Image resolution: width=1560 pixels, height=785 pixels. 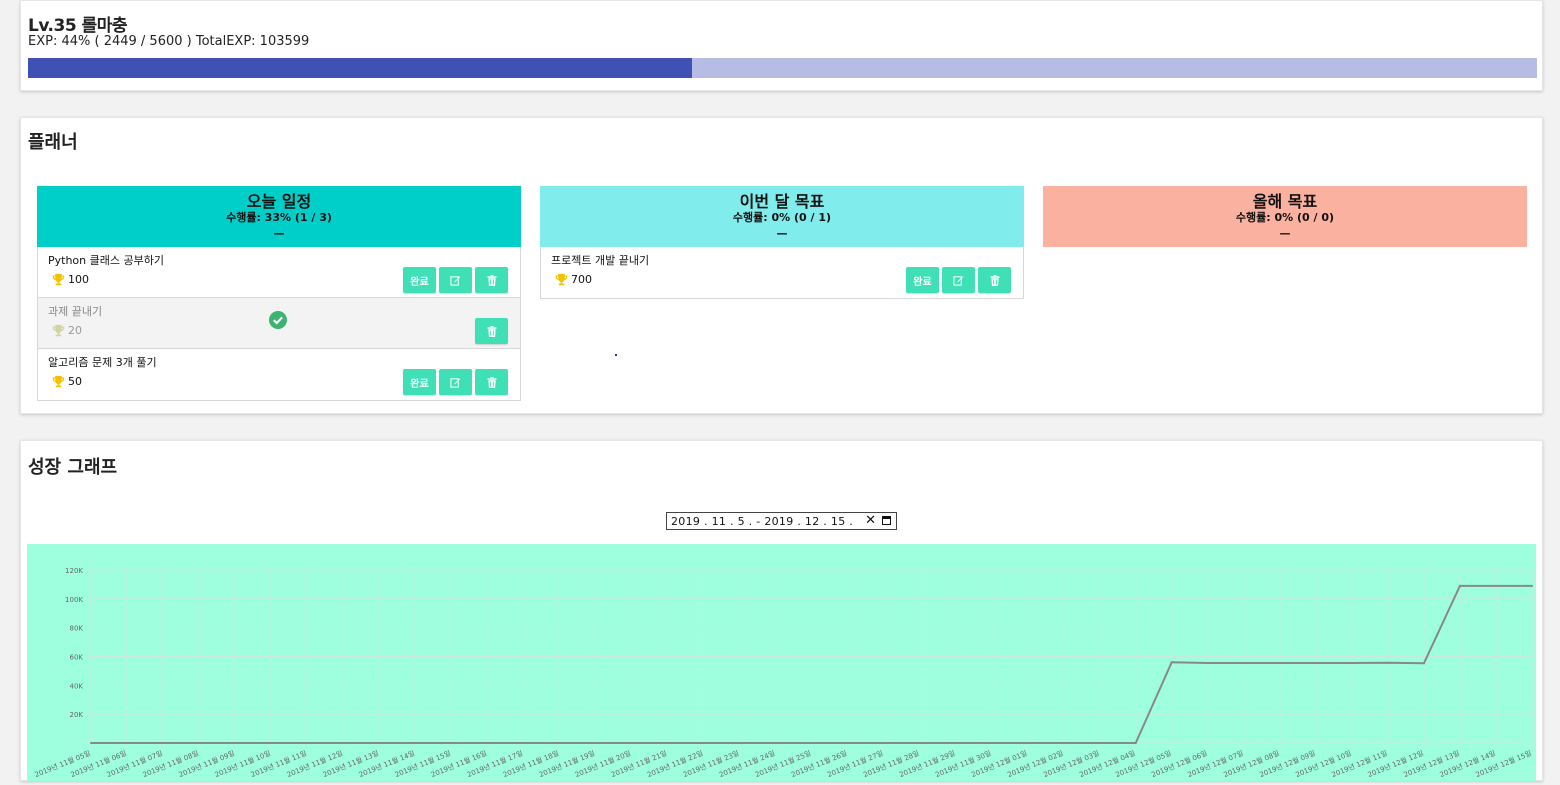 I want to click on month-completion-rate: 수행률: 0% (0 / 1), so click(x=782, y=217).